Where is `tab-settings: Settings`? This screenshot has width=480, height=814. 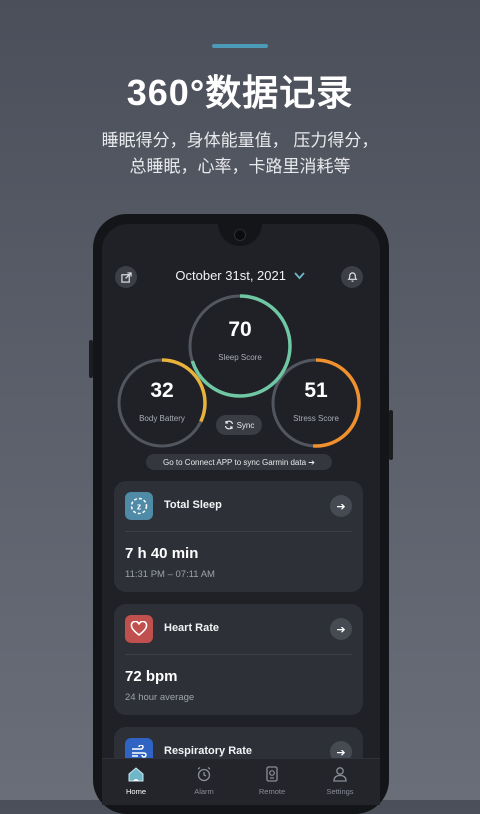
tab-settings: Settings is located at coordinates (340, 780).